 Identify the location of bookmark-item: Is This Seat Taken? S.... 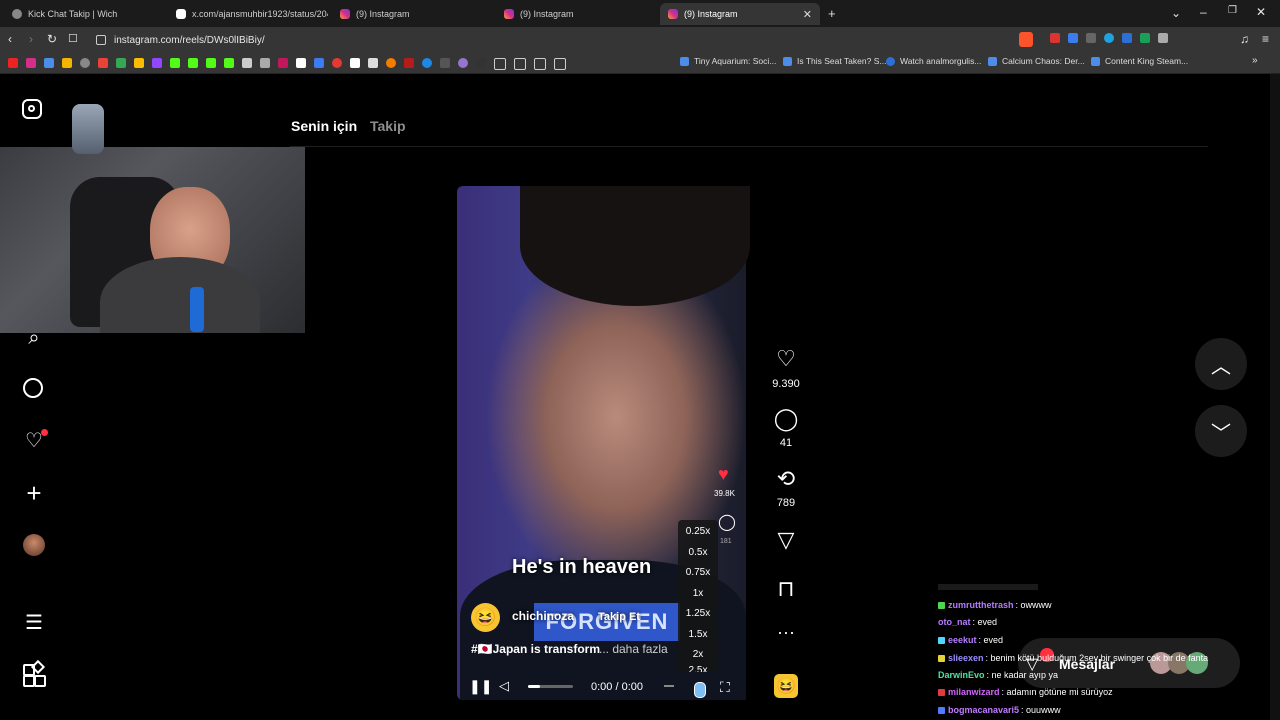
(834, 61).